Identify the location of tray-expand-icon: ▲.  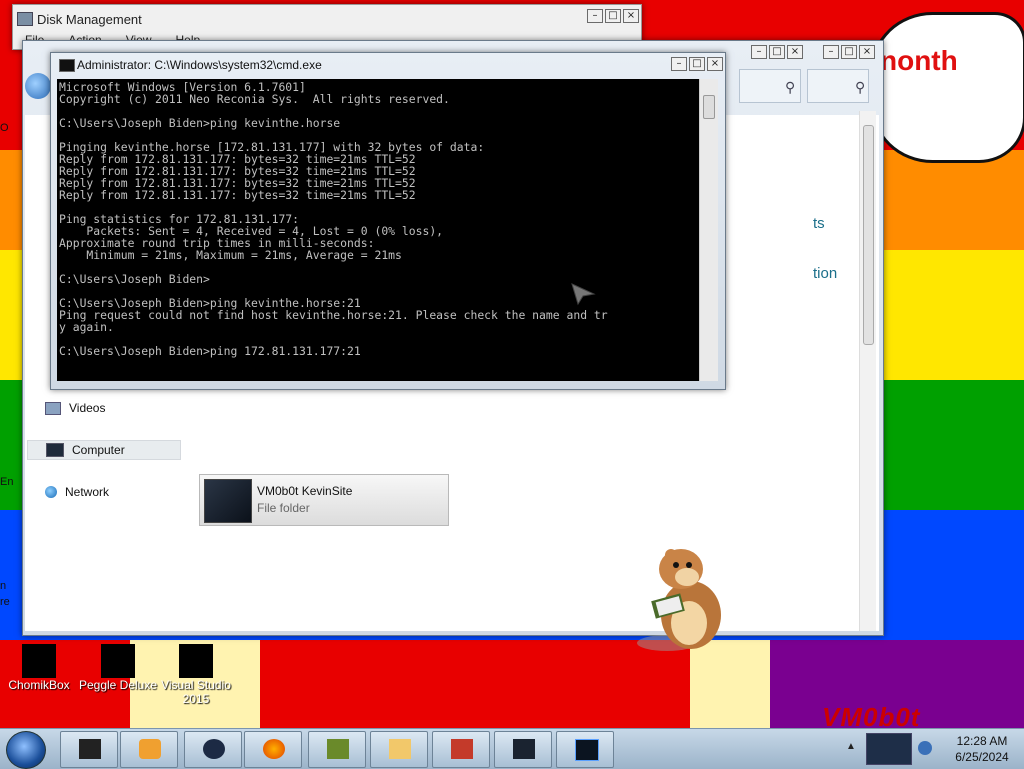
(851, 746).